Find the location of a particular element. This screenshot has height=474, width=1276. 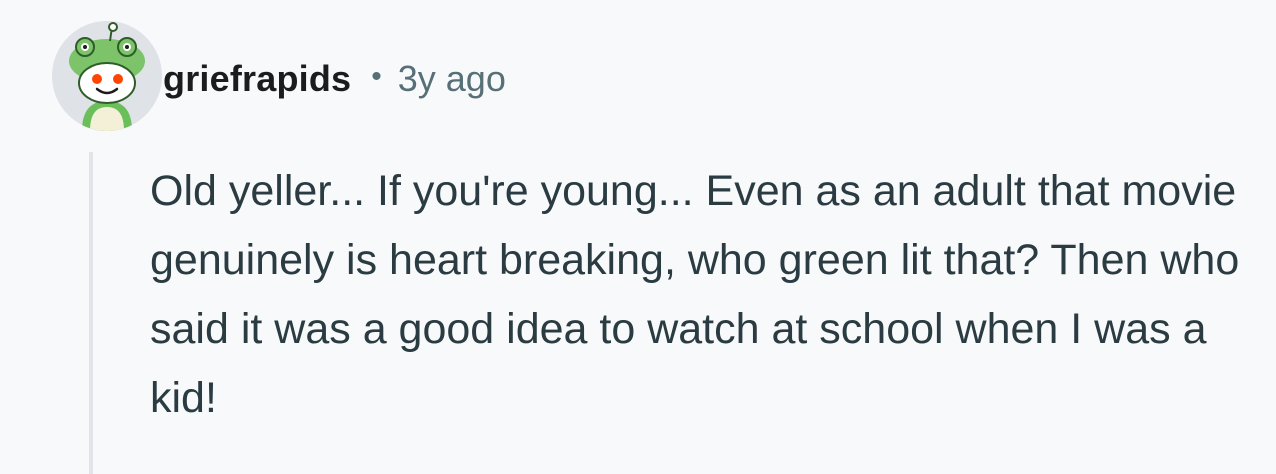

user-avatar is located at coordinates (107, 76).